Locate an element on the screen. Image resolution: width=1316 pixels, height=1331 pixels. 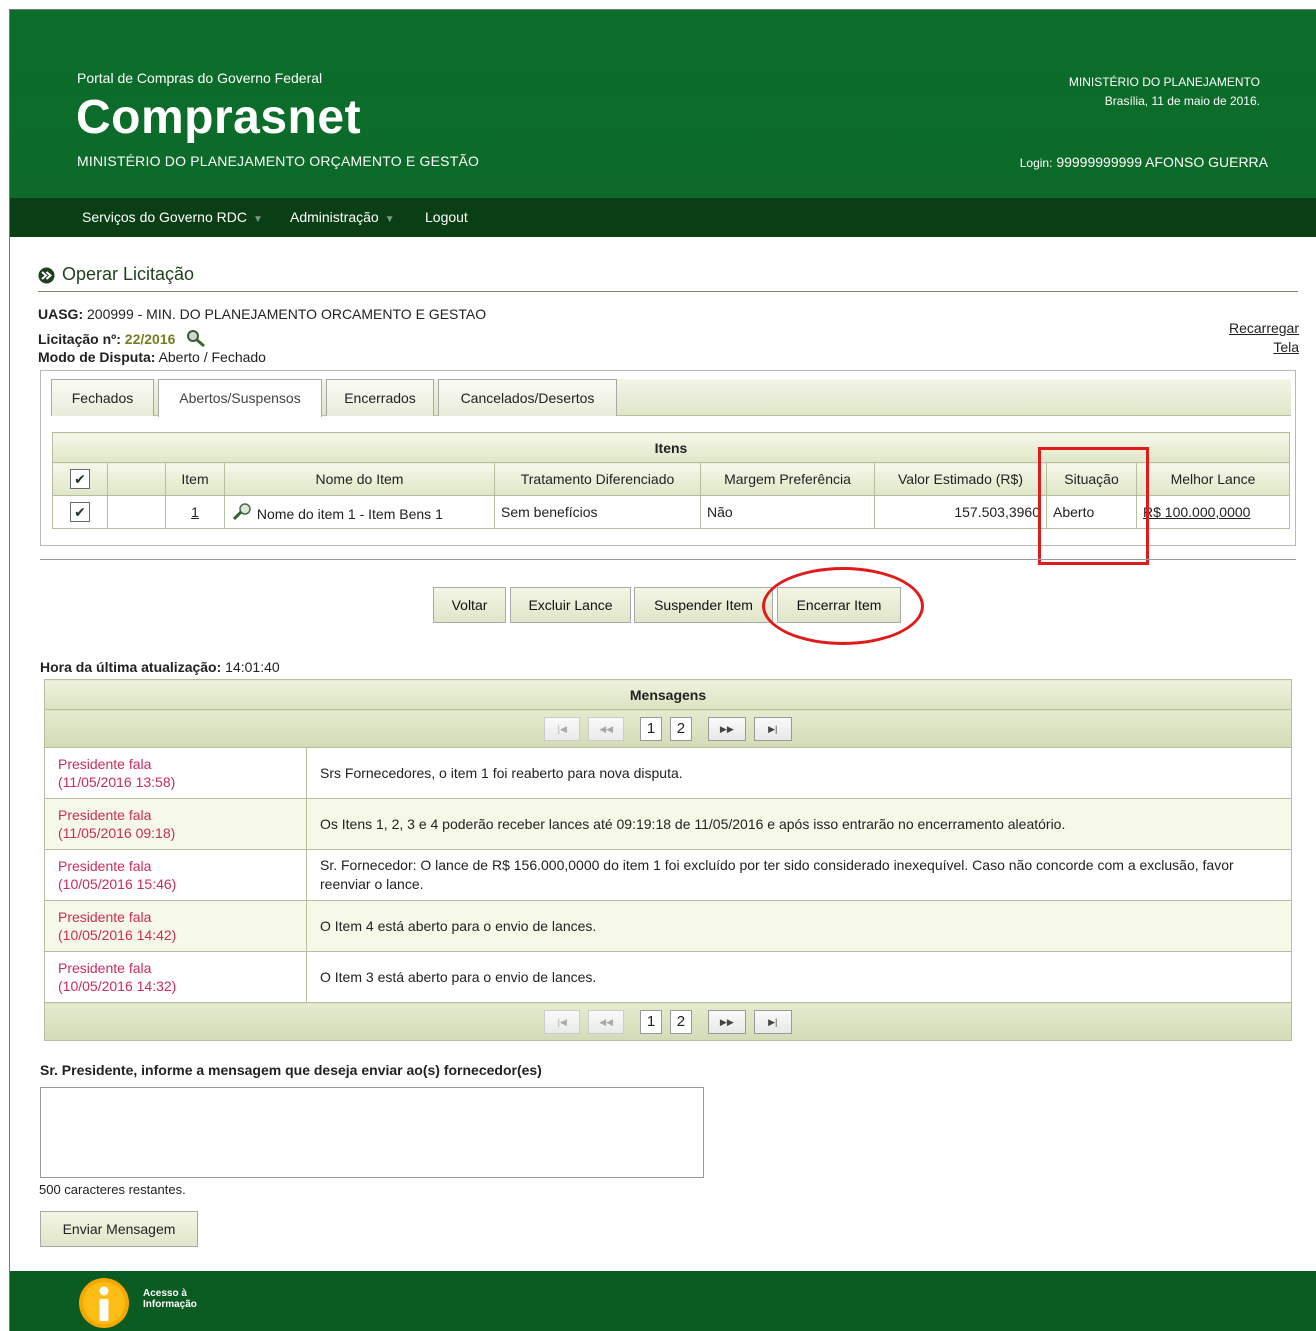
item-melhor-lance-link: R$ 100.000,0000 is located at coordinates (1213, 512).